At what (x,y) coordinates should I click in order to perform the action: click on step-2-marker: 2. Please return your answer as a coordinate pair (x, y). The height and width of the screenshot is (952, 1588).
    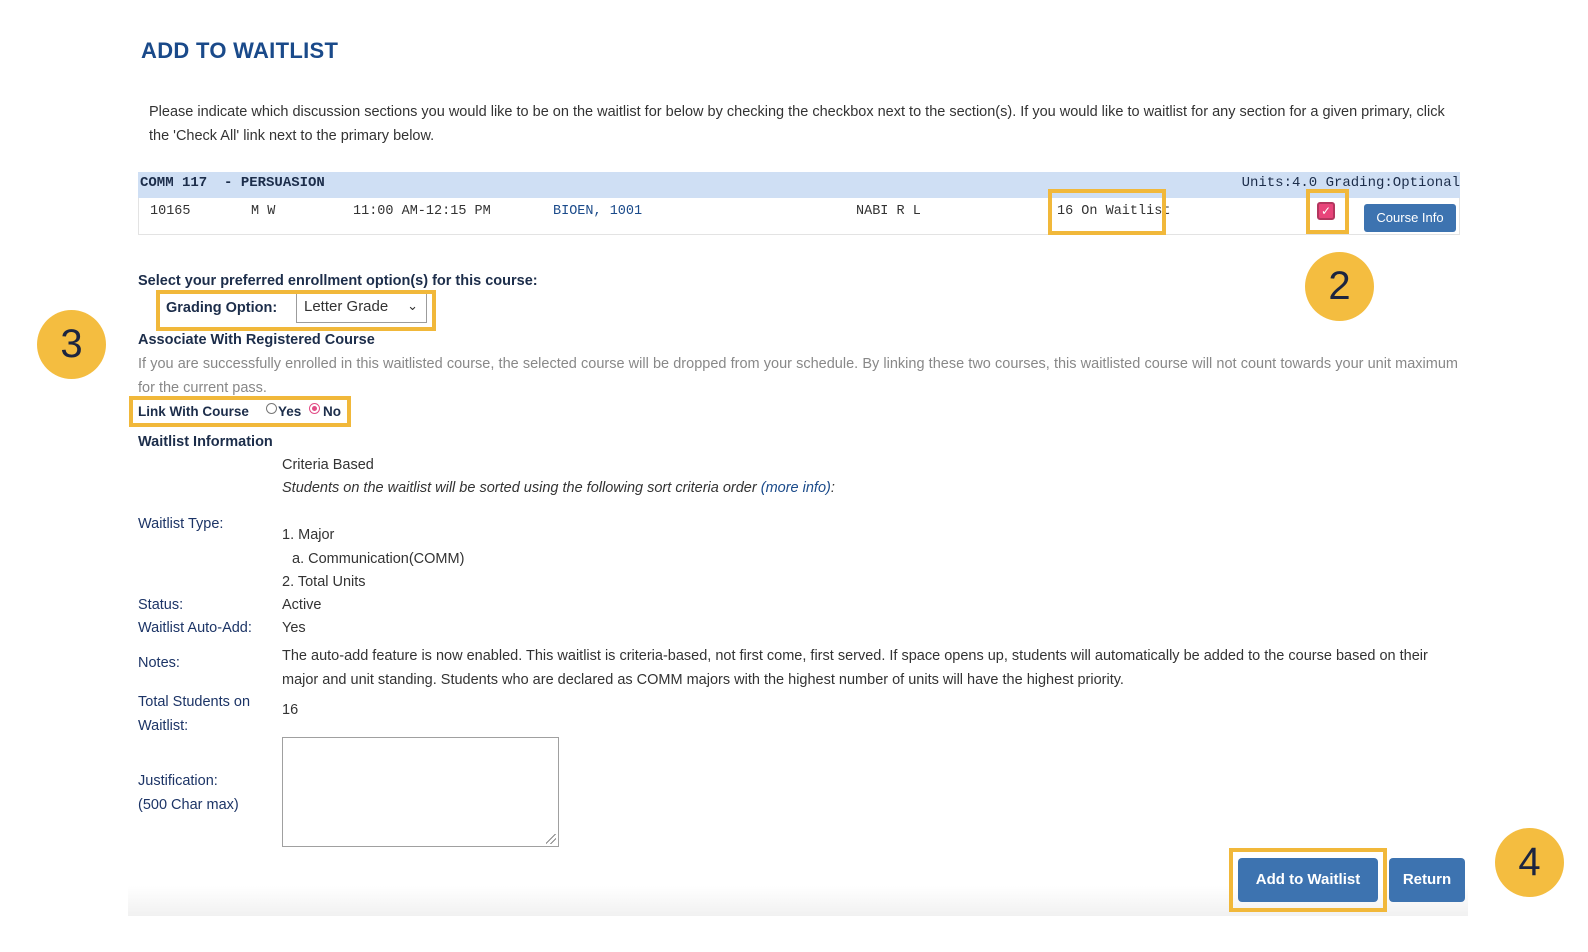
    Looking at the image, I should click on (1339, 286).